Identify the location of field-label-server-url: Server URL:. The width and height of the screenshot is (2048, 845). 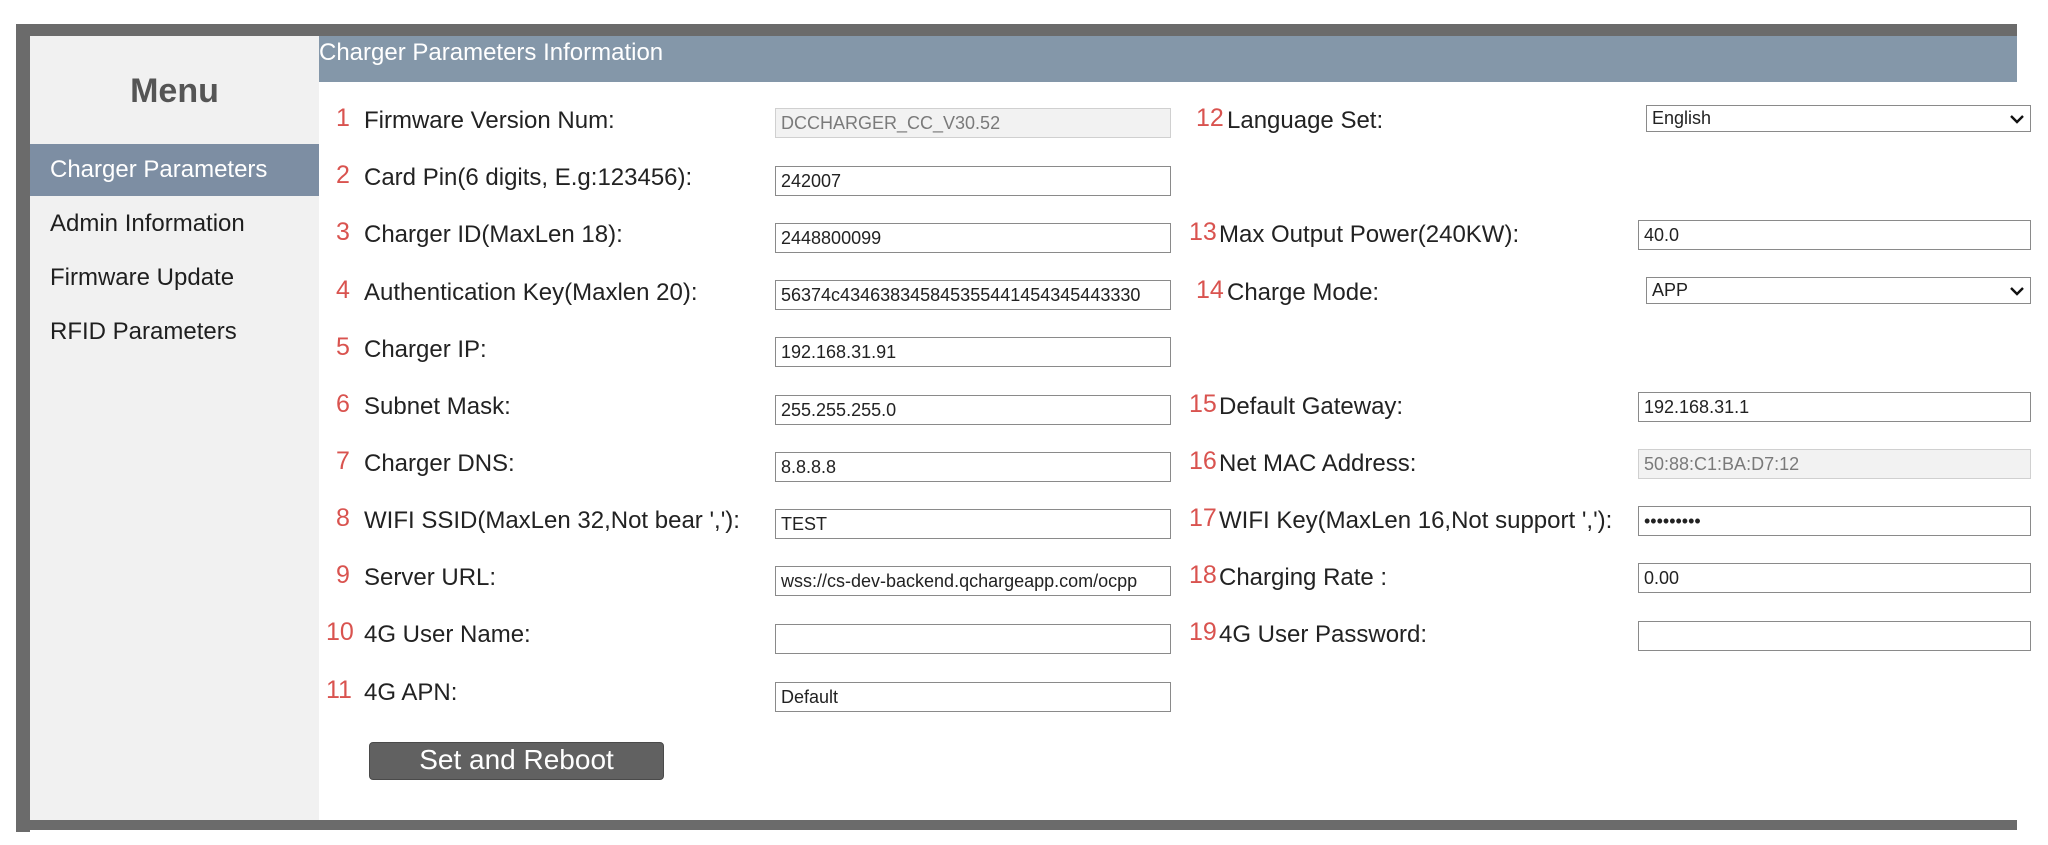
(430, 577).